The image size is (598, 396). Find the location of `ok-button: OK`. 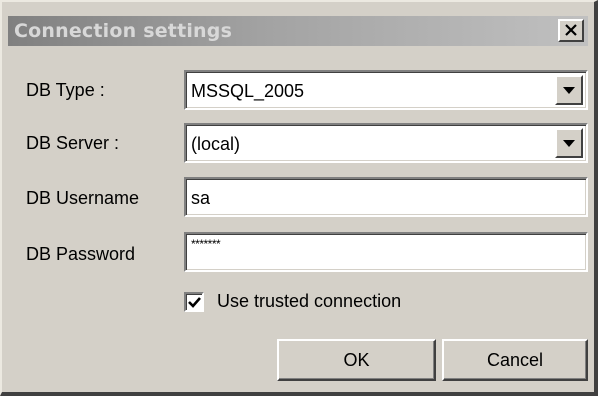

ok-button: OK is located at coordinates (356, 360).